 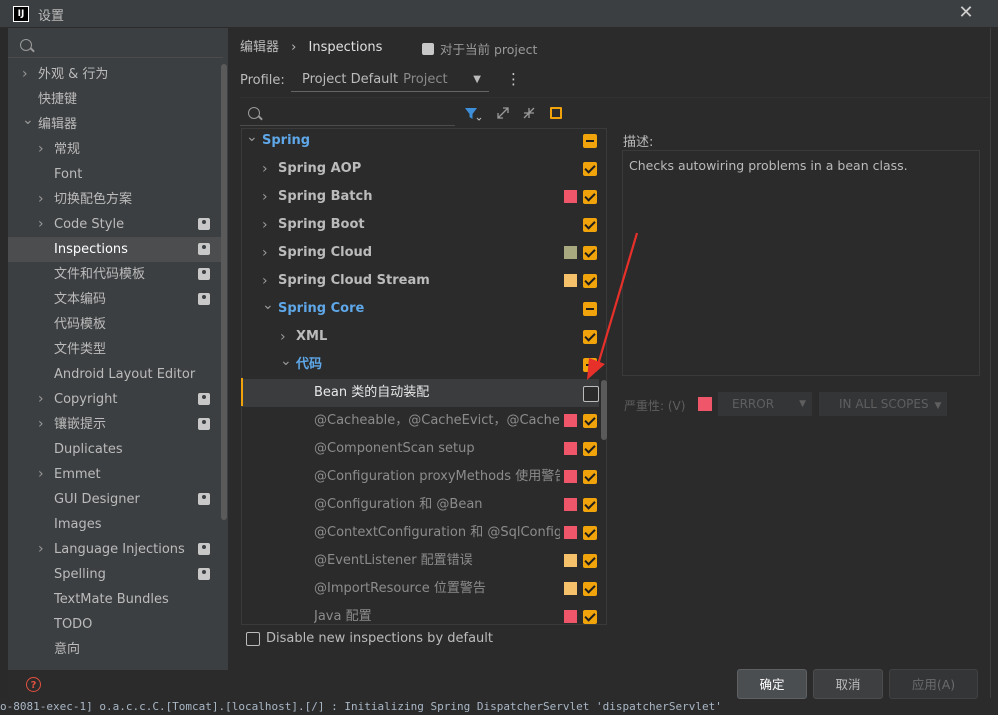 I want to click on filter-icon, so click(x=473, y=114).